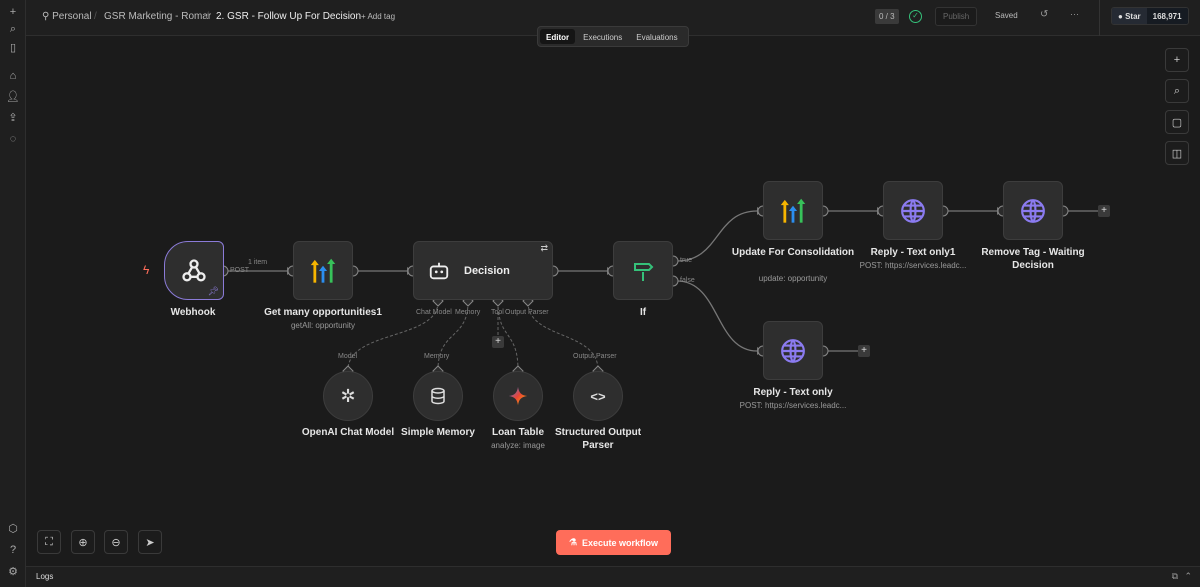  I want to click on node-label: Update For Consolidation, so click(793, 252).